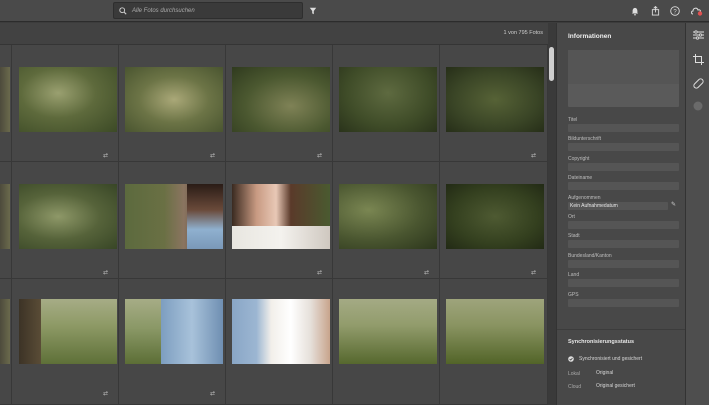 This screenshot has height=405, width=709. Describe the element at coordinates (354, 11) in the screenshot. I see `top-toolbar: Alle Fotos durchsuchen ?` at that location.